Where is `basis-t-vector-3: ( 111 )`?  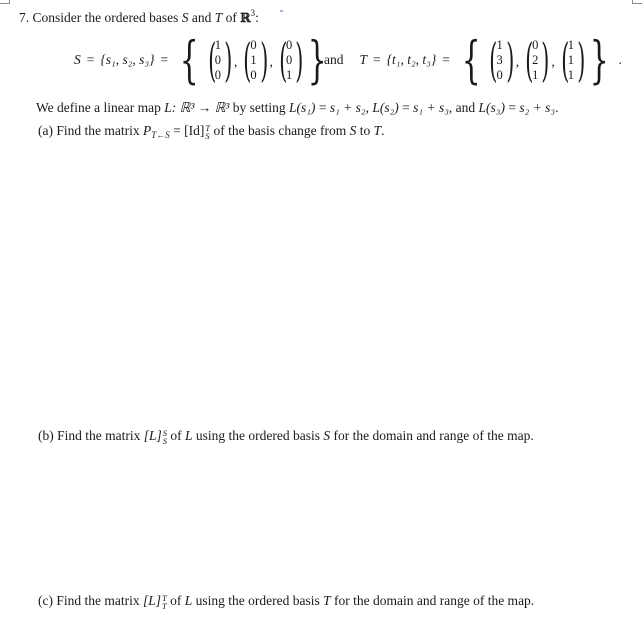
basis-t-vector-3: ( 111 ) is located at coordinates (573, 60).